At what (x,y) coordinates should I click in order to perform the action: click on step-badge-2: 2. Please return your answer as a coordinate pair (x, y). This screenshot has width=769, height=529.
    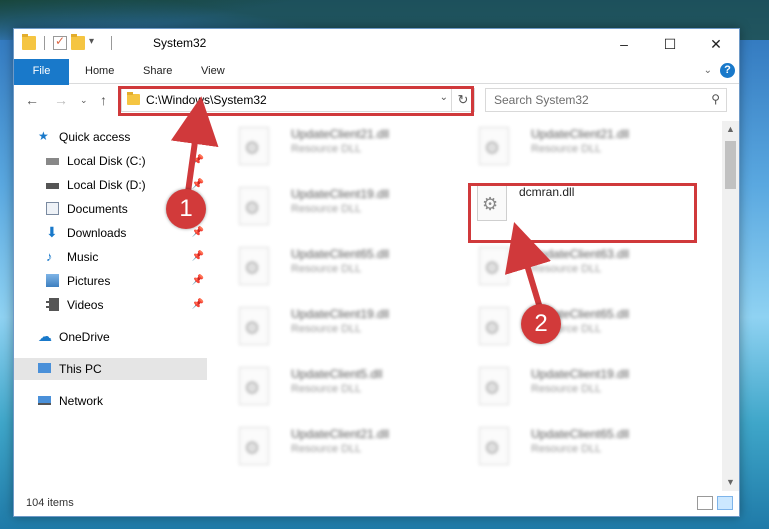
    Looking at the image, I should click on (541, 324).